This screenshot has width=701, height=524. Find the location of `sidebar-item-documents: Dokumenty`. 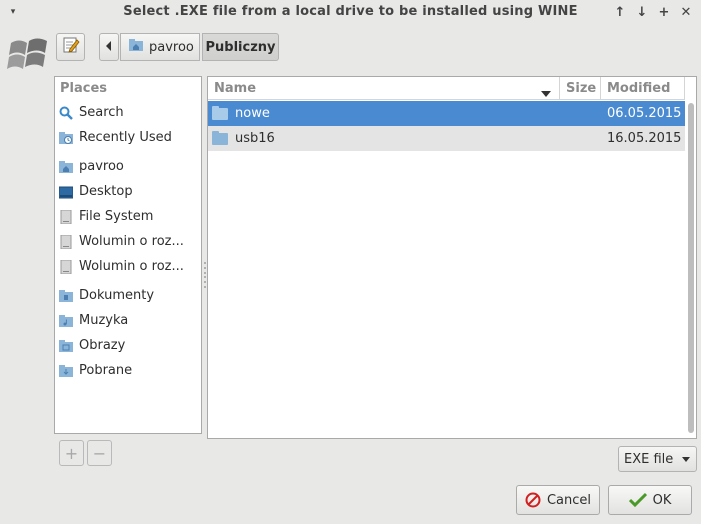

sidebar-item-documents: Dokumenty is located at coordinates (128, 295).